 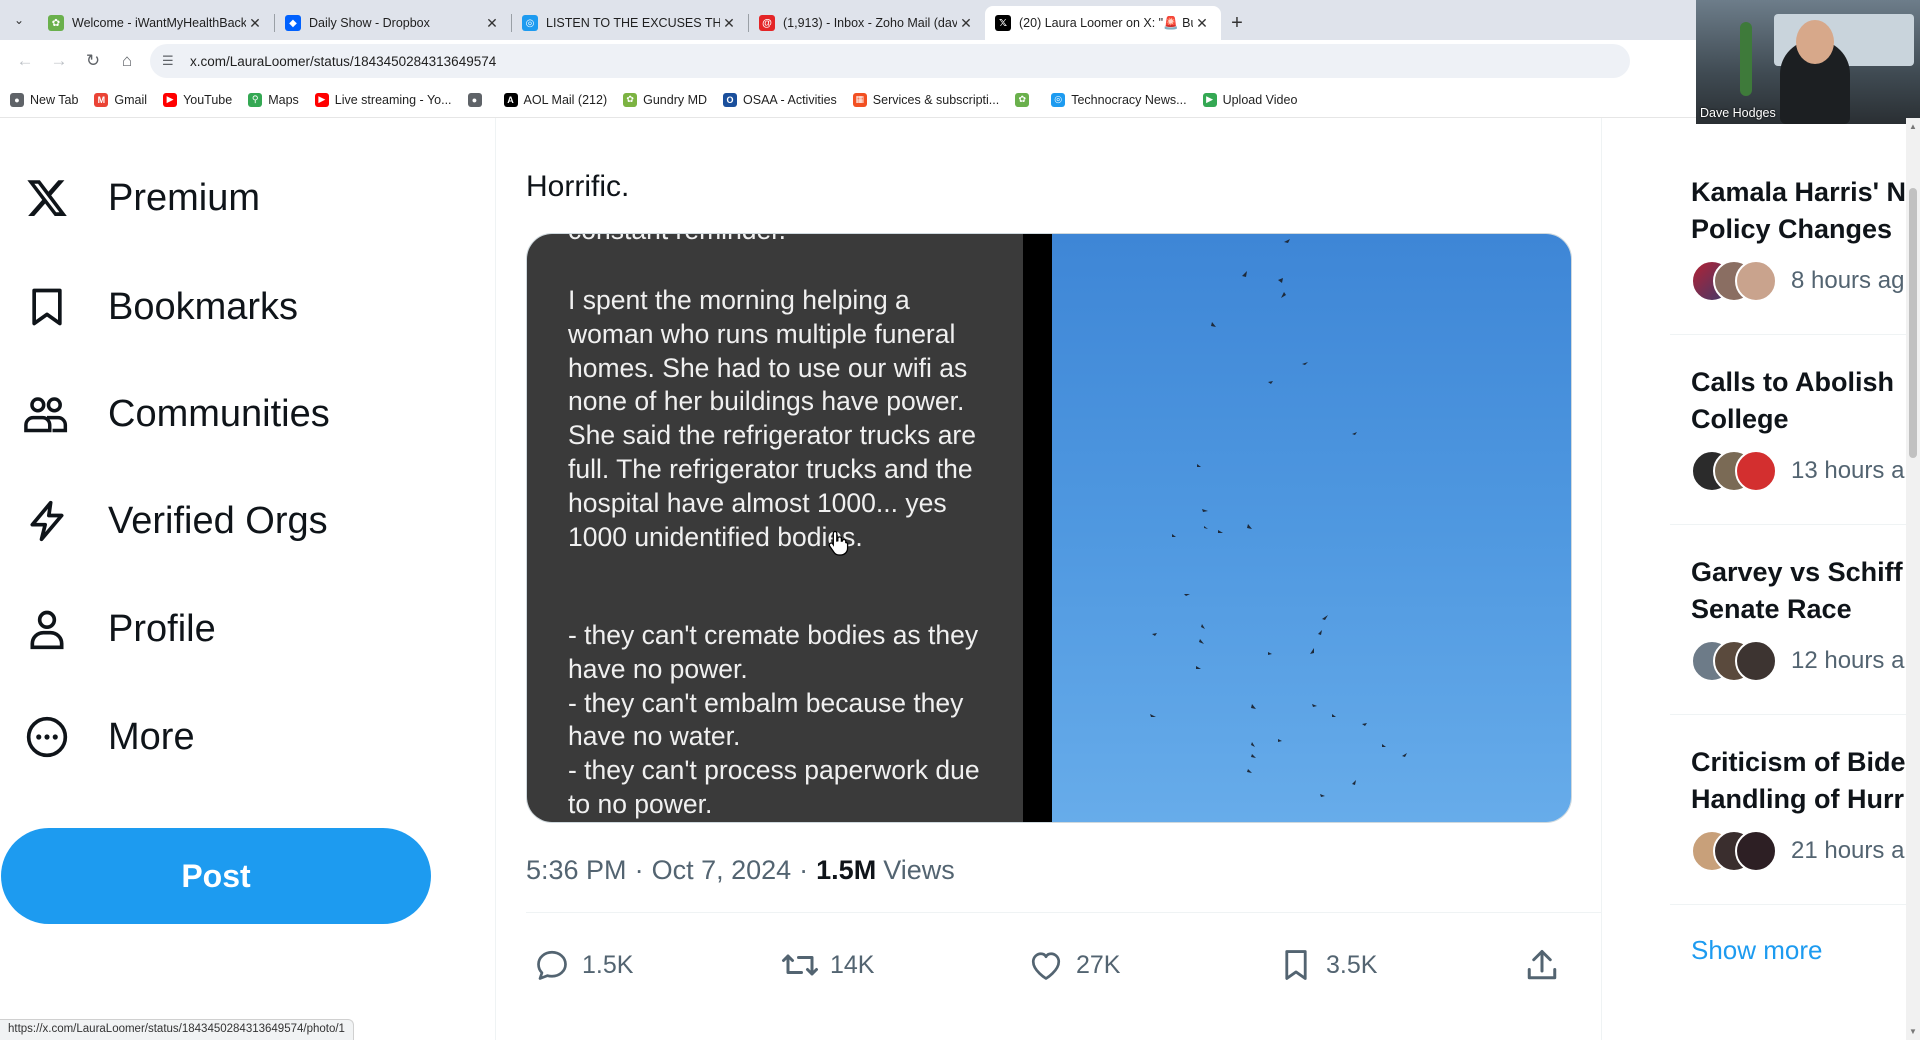 I want to click on tweet-time: 5:36 PM, so click(x=576, y=870).